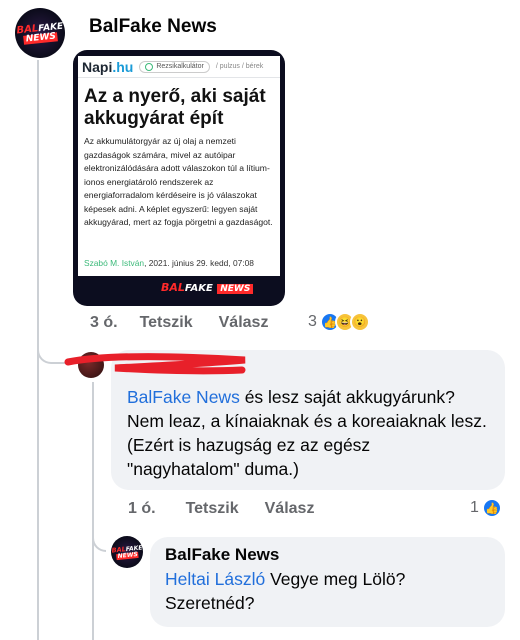 The image size is (520, 640). Describe the element at coordinates (491, 508) in the screenshot. I see `like-icon: 👍` at that location.